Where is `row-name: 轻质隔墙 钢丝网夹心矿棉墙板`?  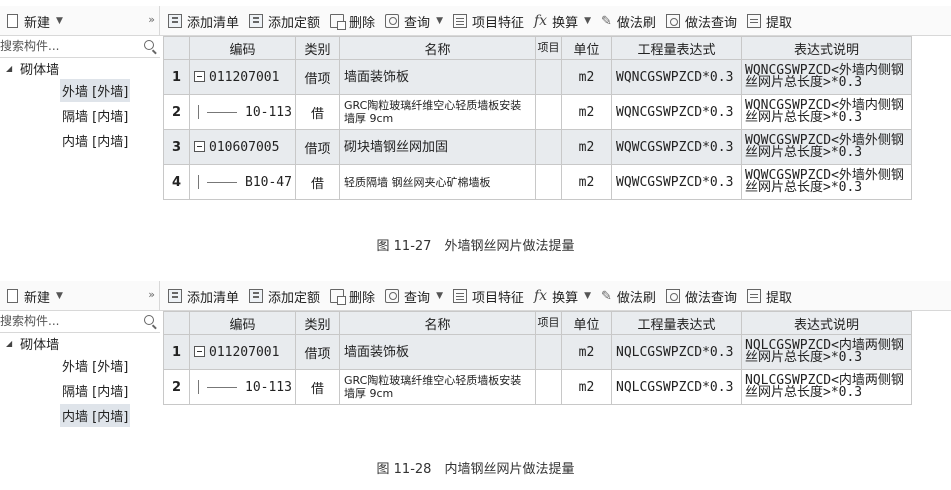 row-name: 轻质隔墙 钢丝网夹心矿棉墙板 is located at coordinates (437, 182).